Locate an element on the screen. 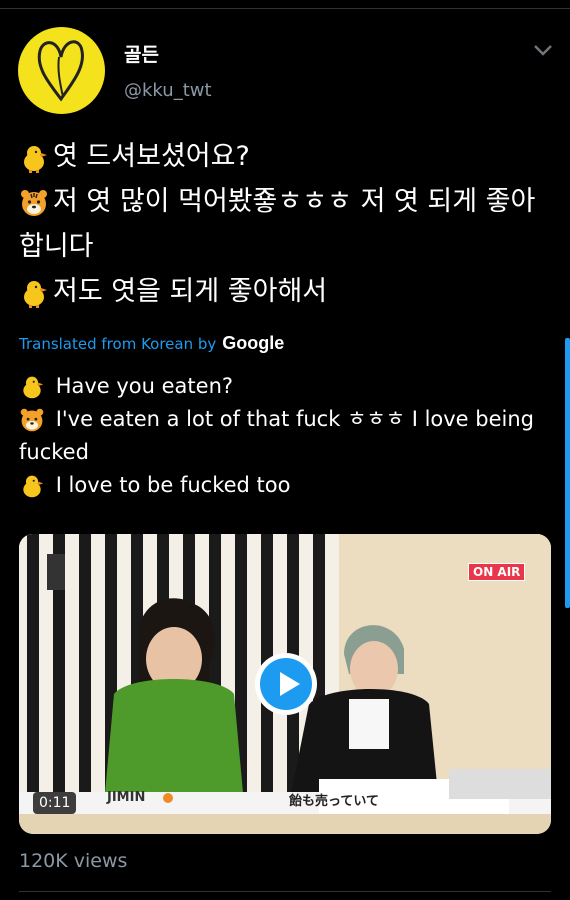 This screenshot has height=900, width=570. avatar is located at coordinates (61, 70).